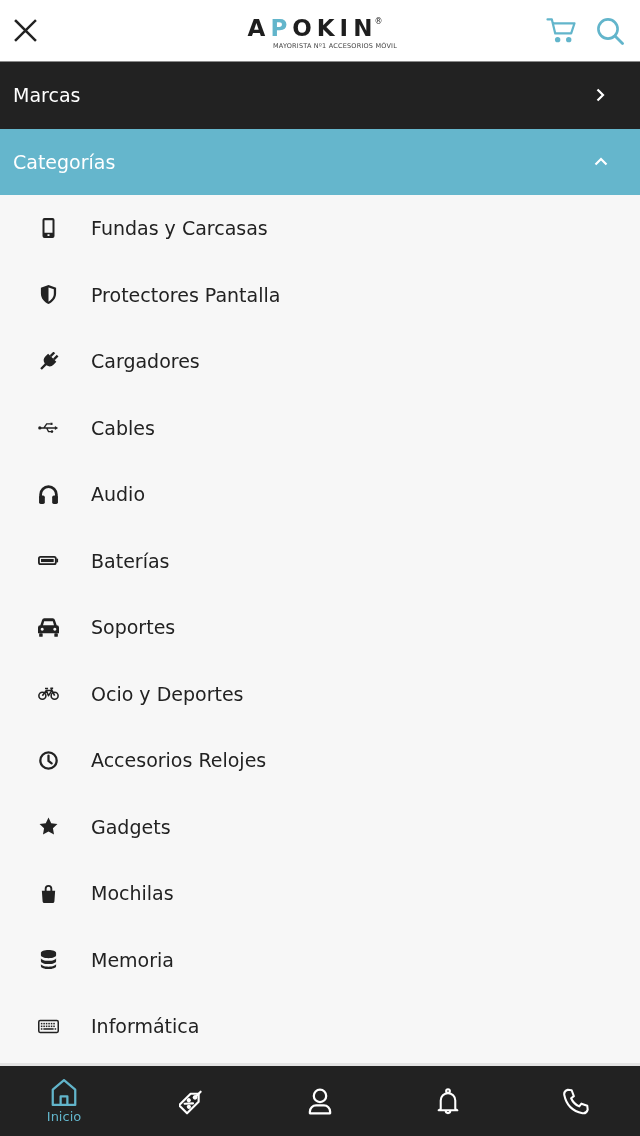  Describe the element at coordinates (576, 1101) in the screenshot. I see `phone-icon` at that location.